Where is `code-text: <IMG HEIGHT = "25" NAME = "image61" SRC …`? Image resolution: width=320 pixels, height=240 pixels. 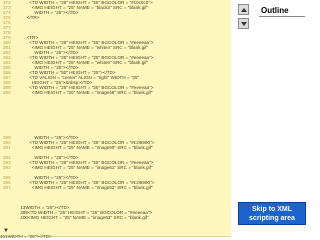
code-text: <IMG HEIGHT = "25" NAME = "image61" SRC … is located at coordinates (86, 167).